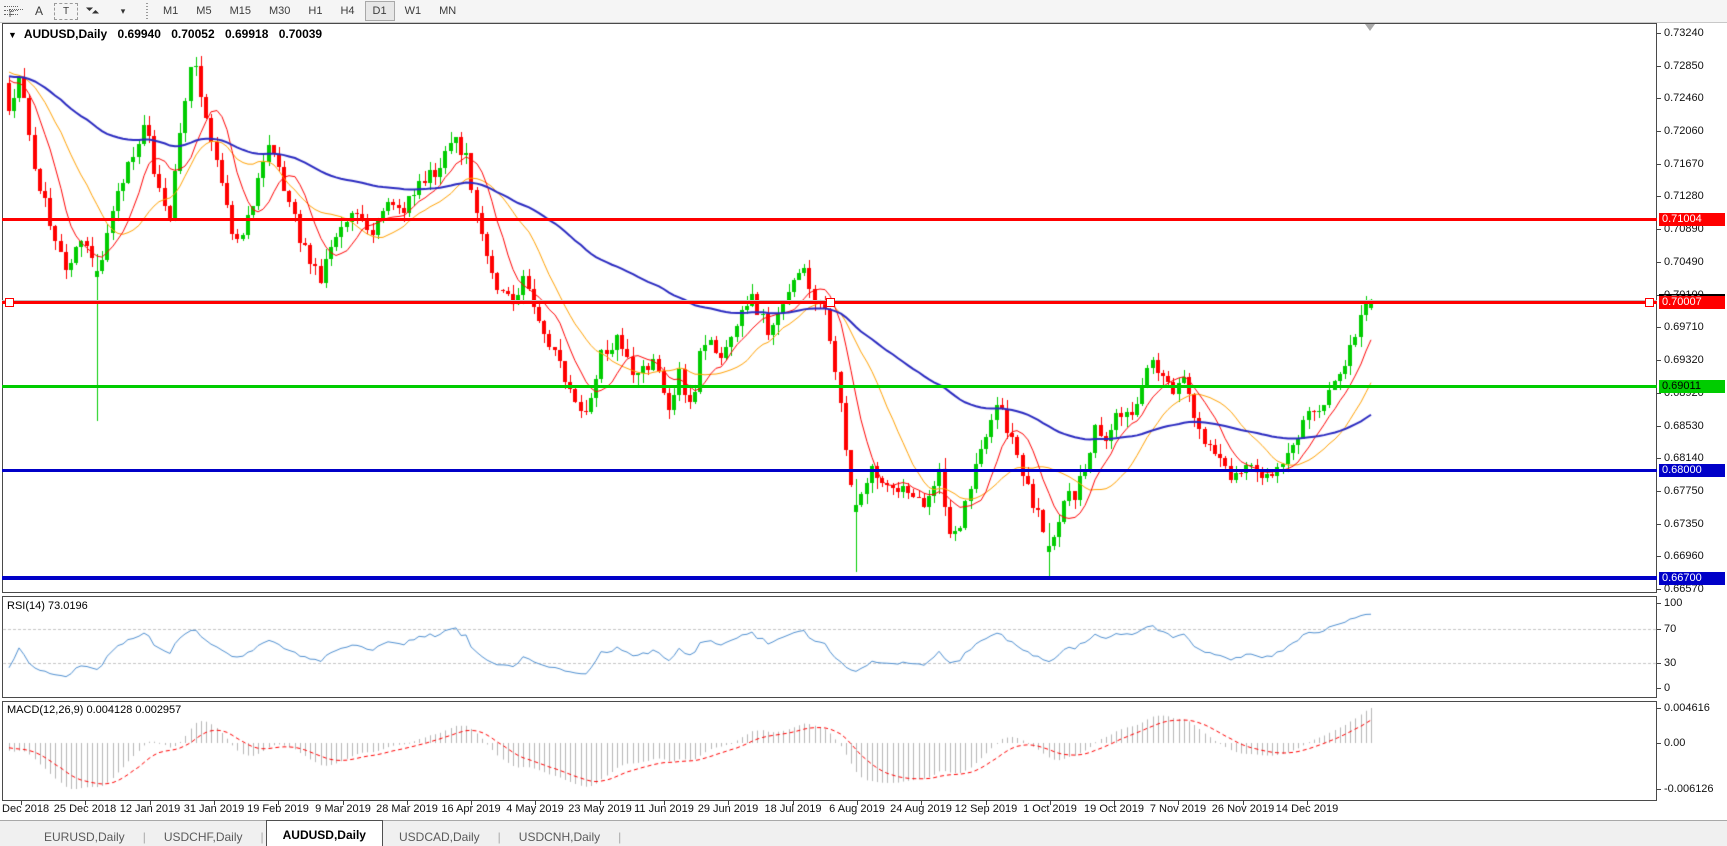 This screenshot has width=1727, height=846. I want to click on chart-tab-audusd: AUDUSD,Daily, so click(324, 833).